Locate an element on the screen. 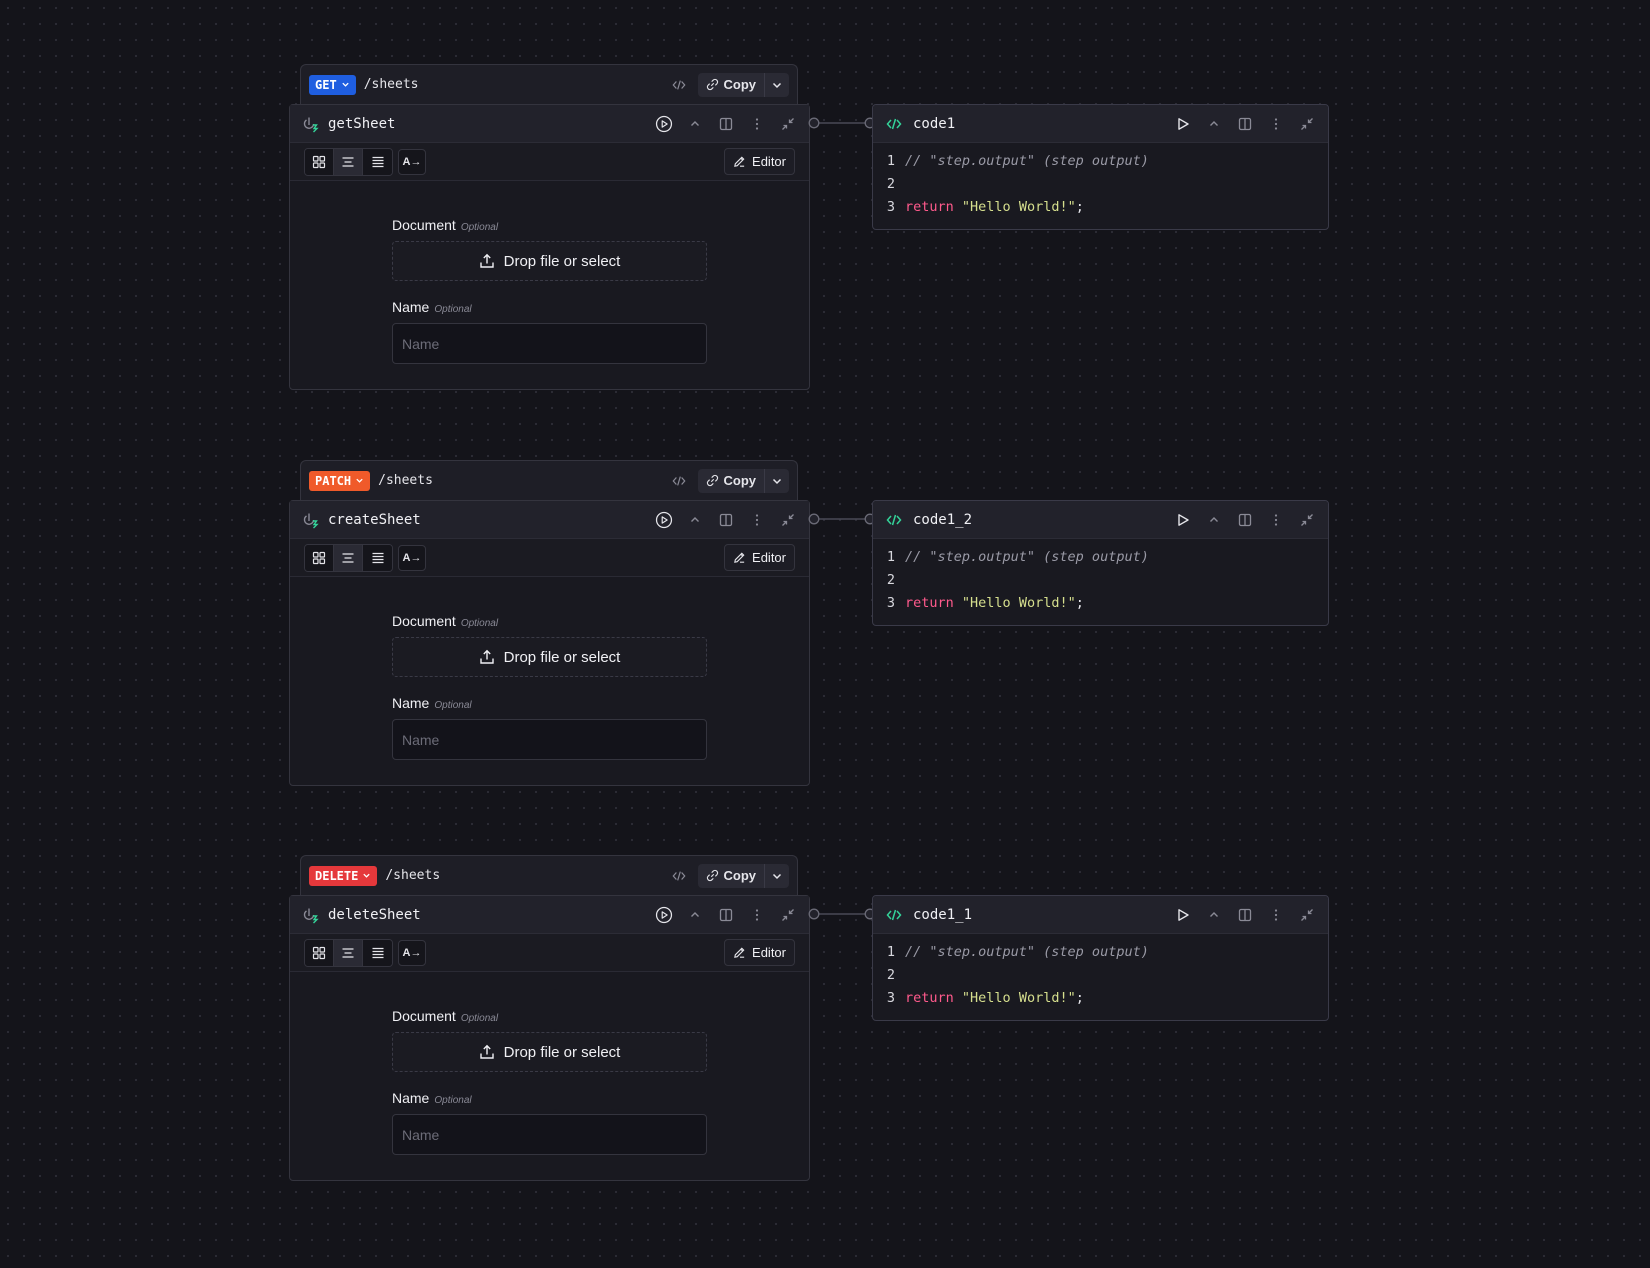 Image resolution: width=1650 pixels, height=1268 pixels. code-title: code1 is located at coordinates (934, 124).